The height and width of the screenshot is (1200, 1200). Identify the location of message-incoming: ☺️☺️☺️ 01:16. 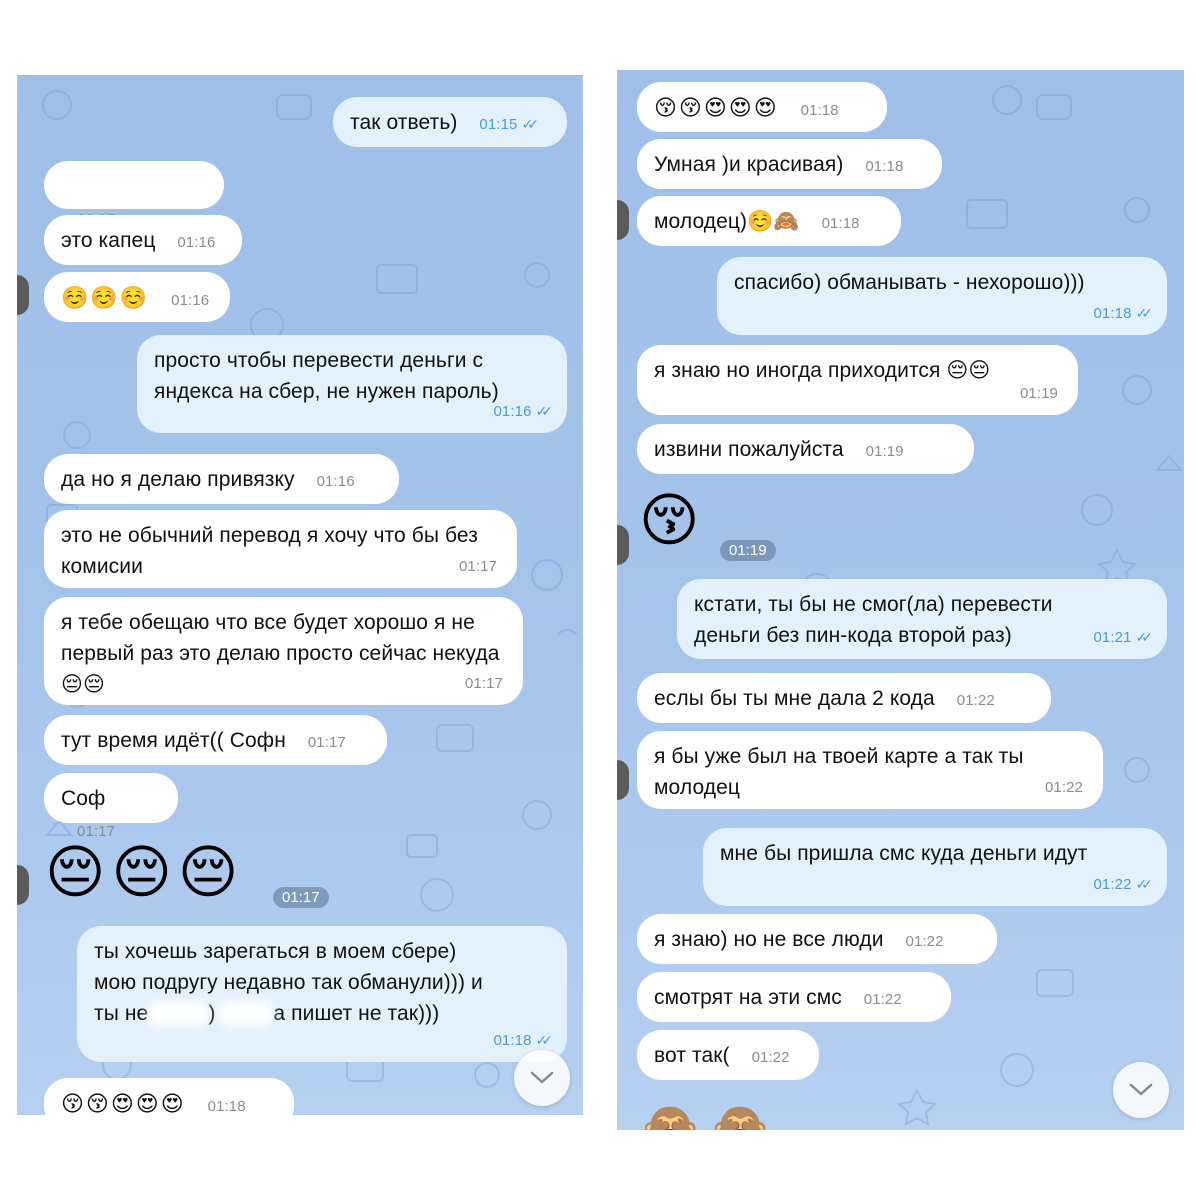
(137, 297).